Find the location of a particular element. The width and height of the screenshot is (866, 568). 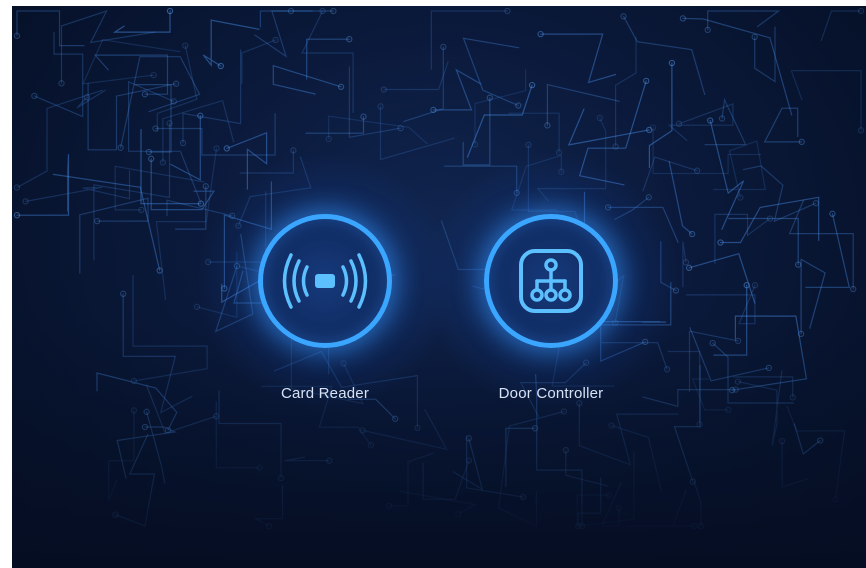

card-reader-button is located at coordinates (325, 281).